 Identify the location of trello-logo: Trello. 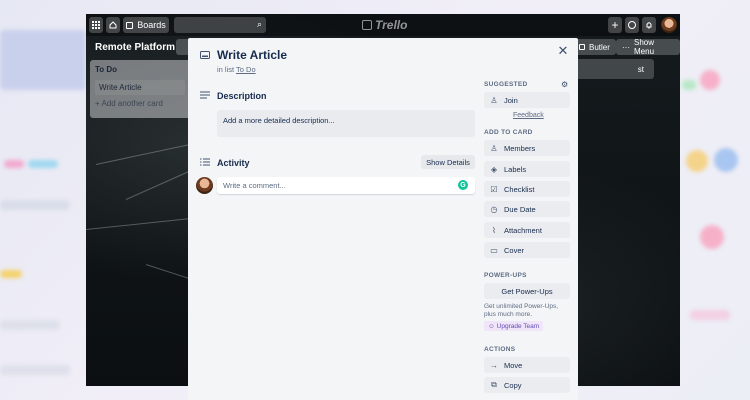
(384, 25).